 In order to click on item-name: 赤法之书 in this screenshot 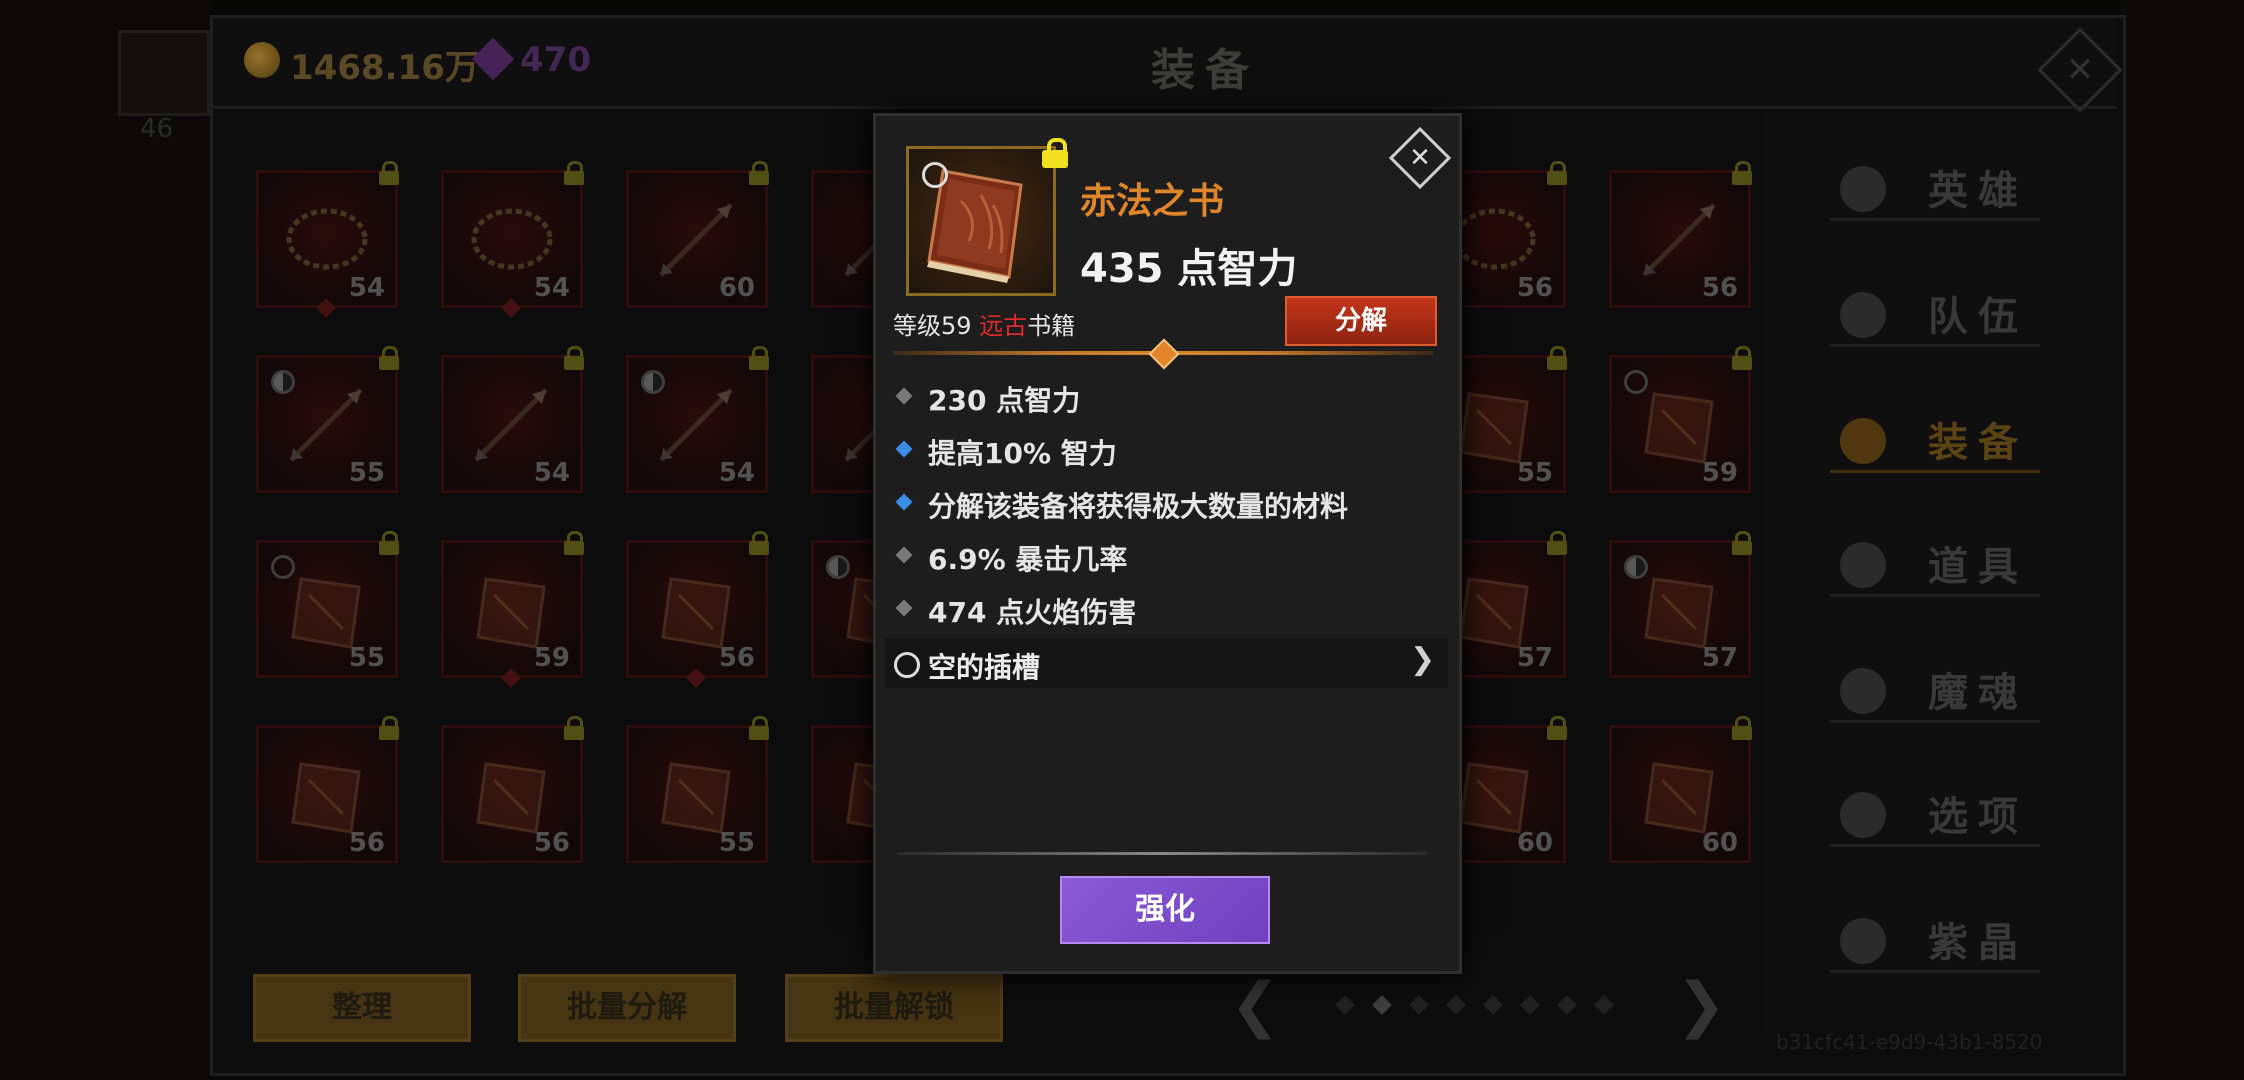, I will do `click(1152, 201)`.